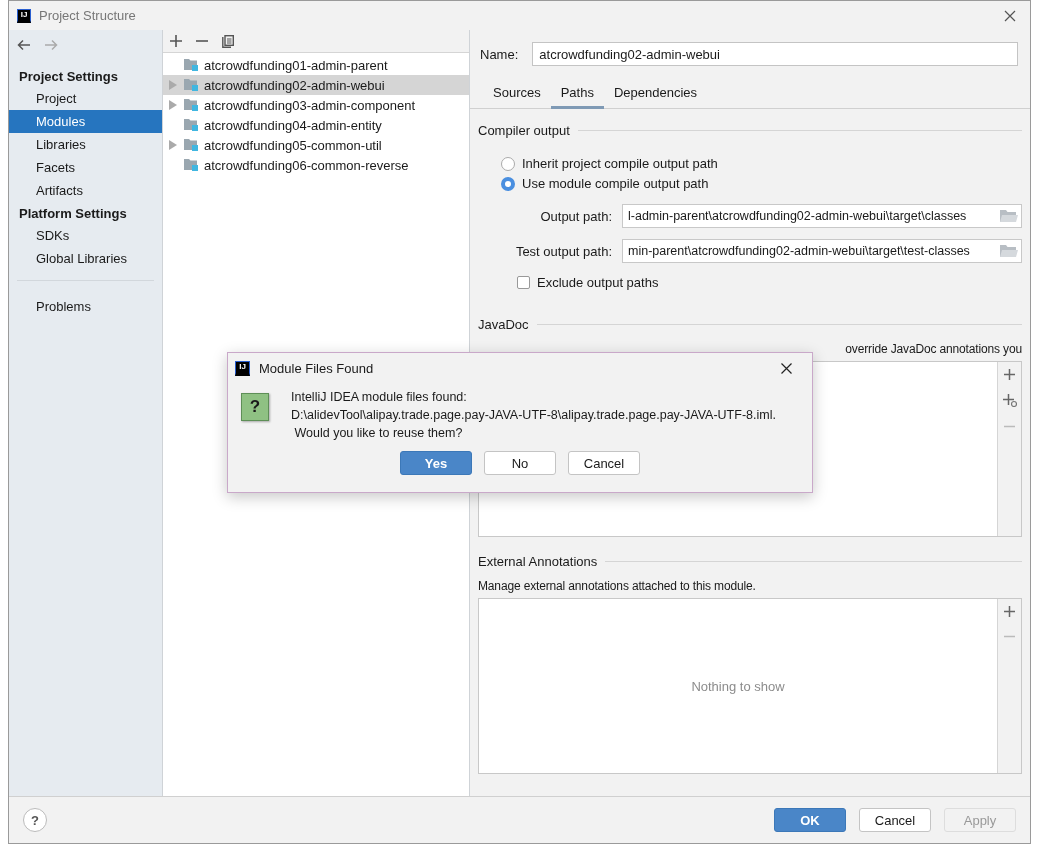  Describe the element at coordinates (255, 407) in the screenshot. I see `question-icon: ?` at that location.